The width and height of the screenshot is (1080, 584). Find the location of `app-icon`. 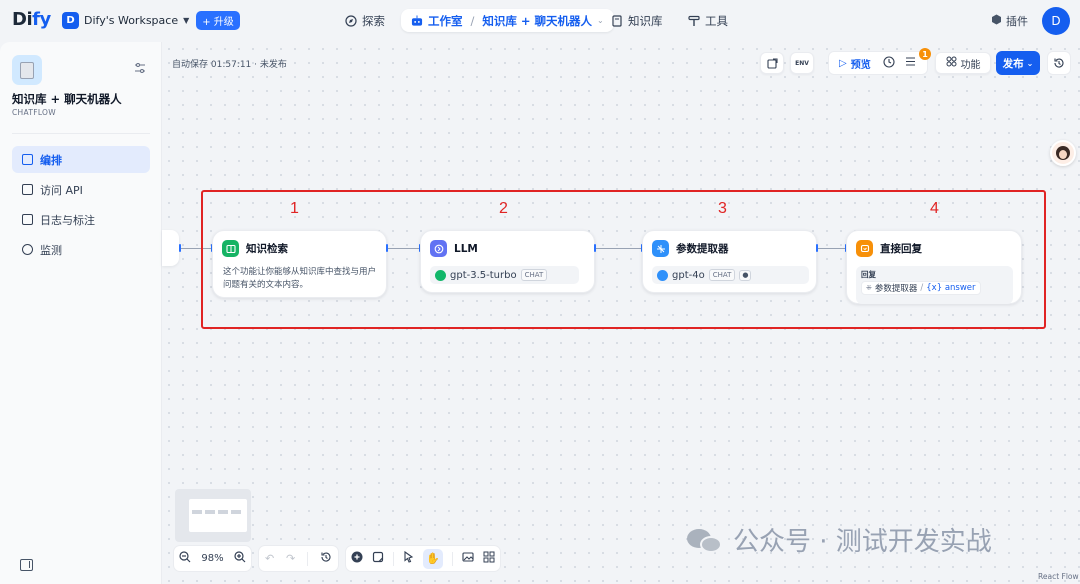

app-icon is located at coordinates (27, 70).